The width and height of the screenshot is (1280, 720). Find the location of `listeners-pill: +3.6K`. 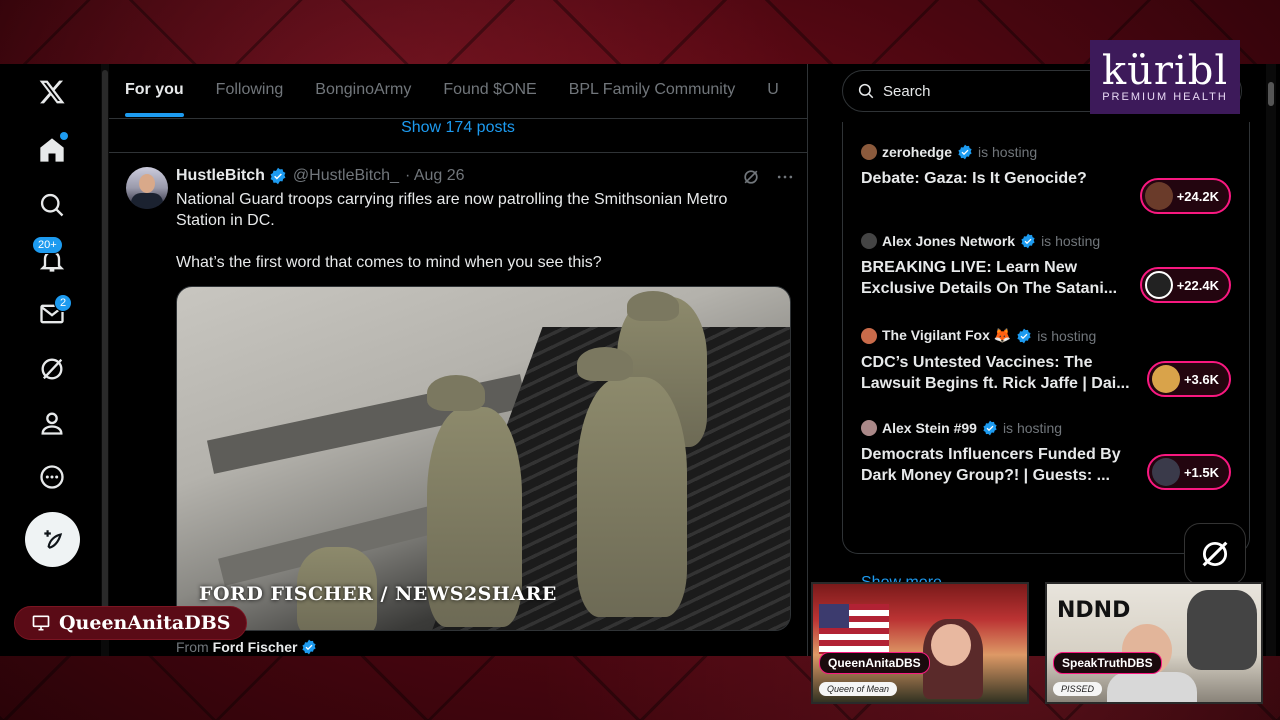

listeners-pill: +3.6K is located at coordinates (1188, 379).